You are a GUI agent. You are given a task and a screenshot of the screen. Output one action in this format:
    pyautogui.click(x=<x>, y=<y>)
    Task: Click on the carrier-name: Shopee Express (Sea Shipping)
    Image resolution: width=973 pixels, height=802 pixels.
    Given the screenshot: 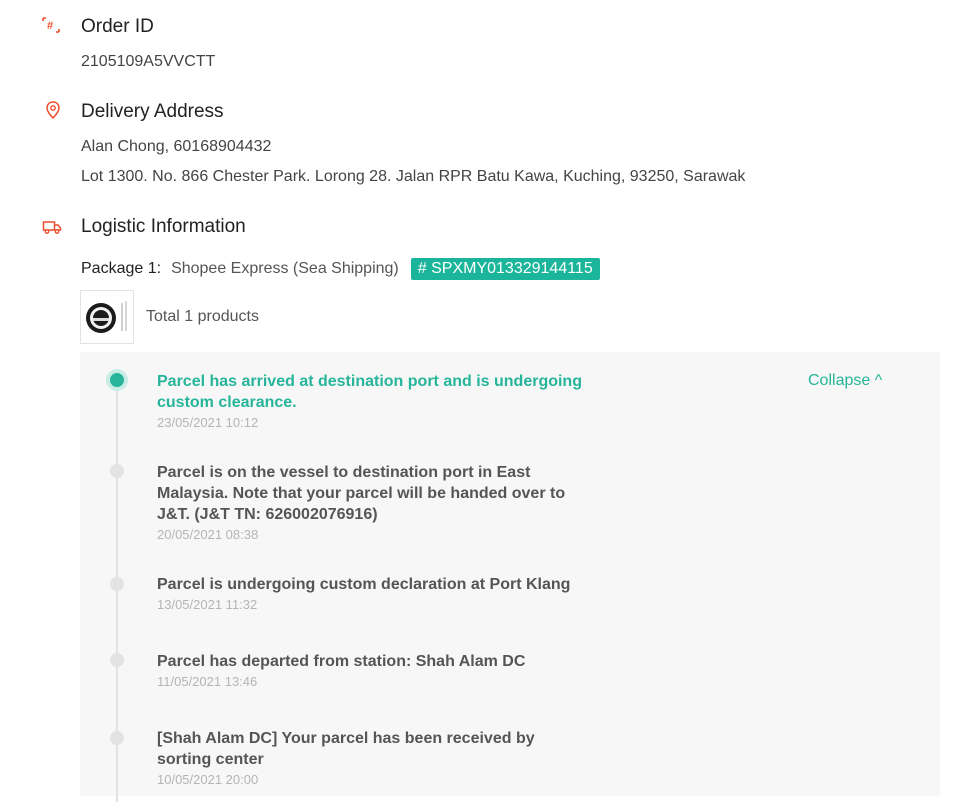 What is the action you would take?
    pyautogui.click(x=285, y=268)
    